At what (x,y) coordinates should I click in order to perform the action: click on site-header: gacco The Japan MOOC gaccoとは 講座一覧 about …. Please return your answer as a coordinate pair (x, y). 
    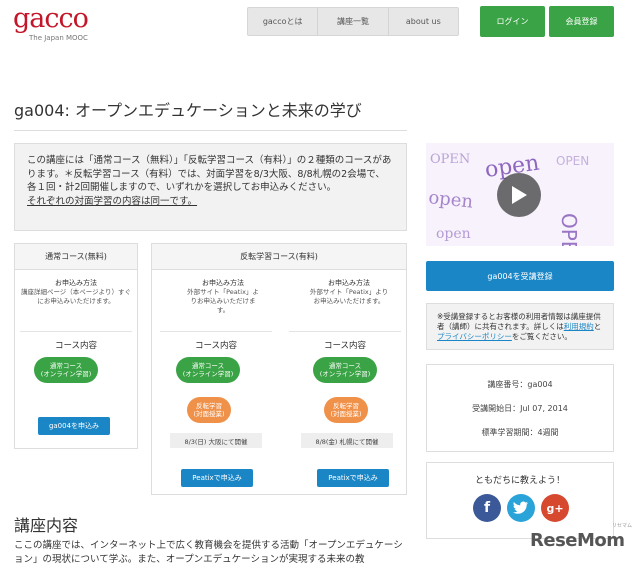
    Looking at the image, I should click on (320, 24).